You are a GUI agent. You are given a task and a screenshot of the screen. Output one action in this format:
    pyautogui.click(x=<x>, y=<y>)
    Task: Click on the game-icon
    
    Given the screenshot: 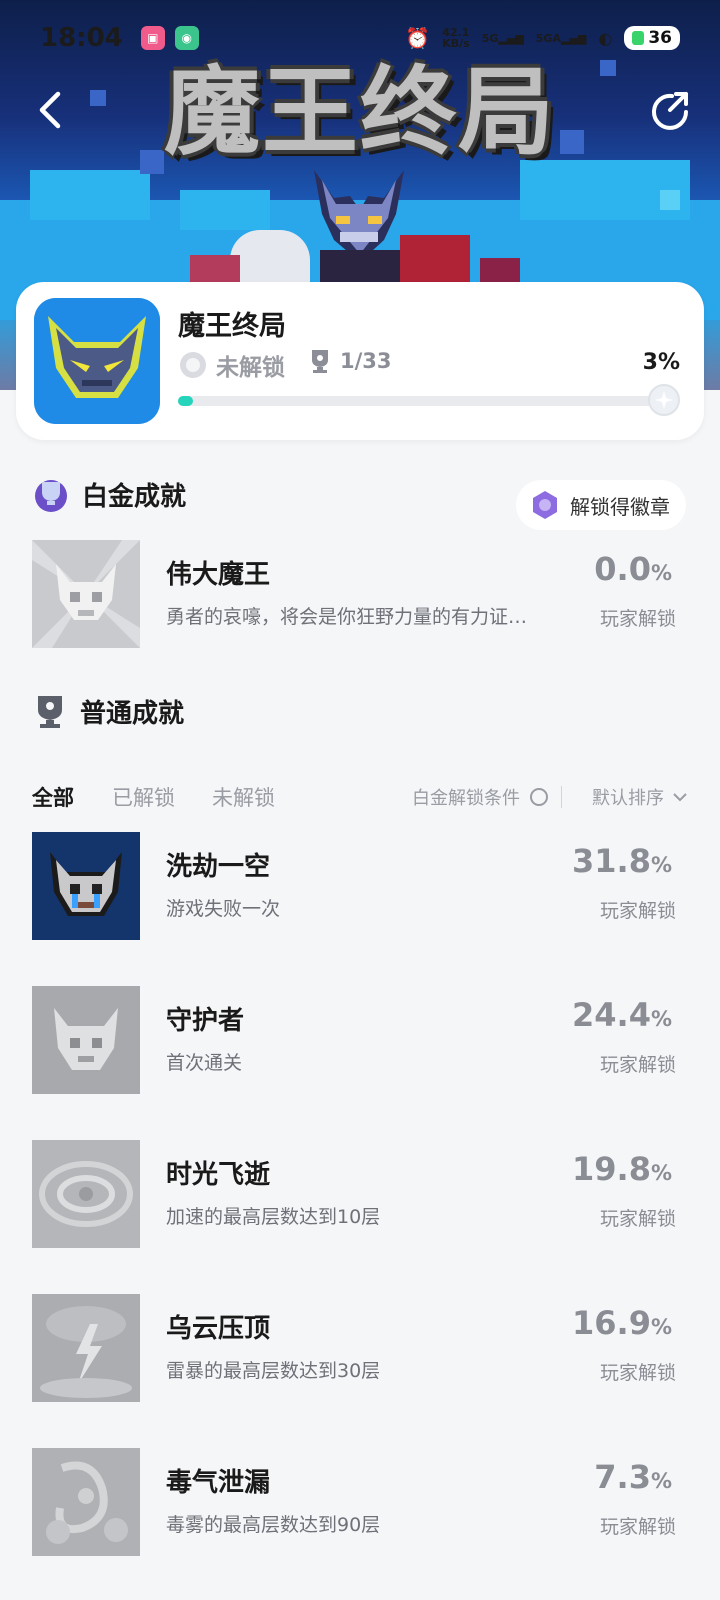 What is the action you would take?
    pyautogui.click(x=97, y=361)
    